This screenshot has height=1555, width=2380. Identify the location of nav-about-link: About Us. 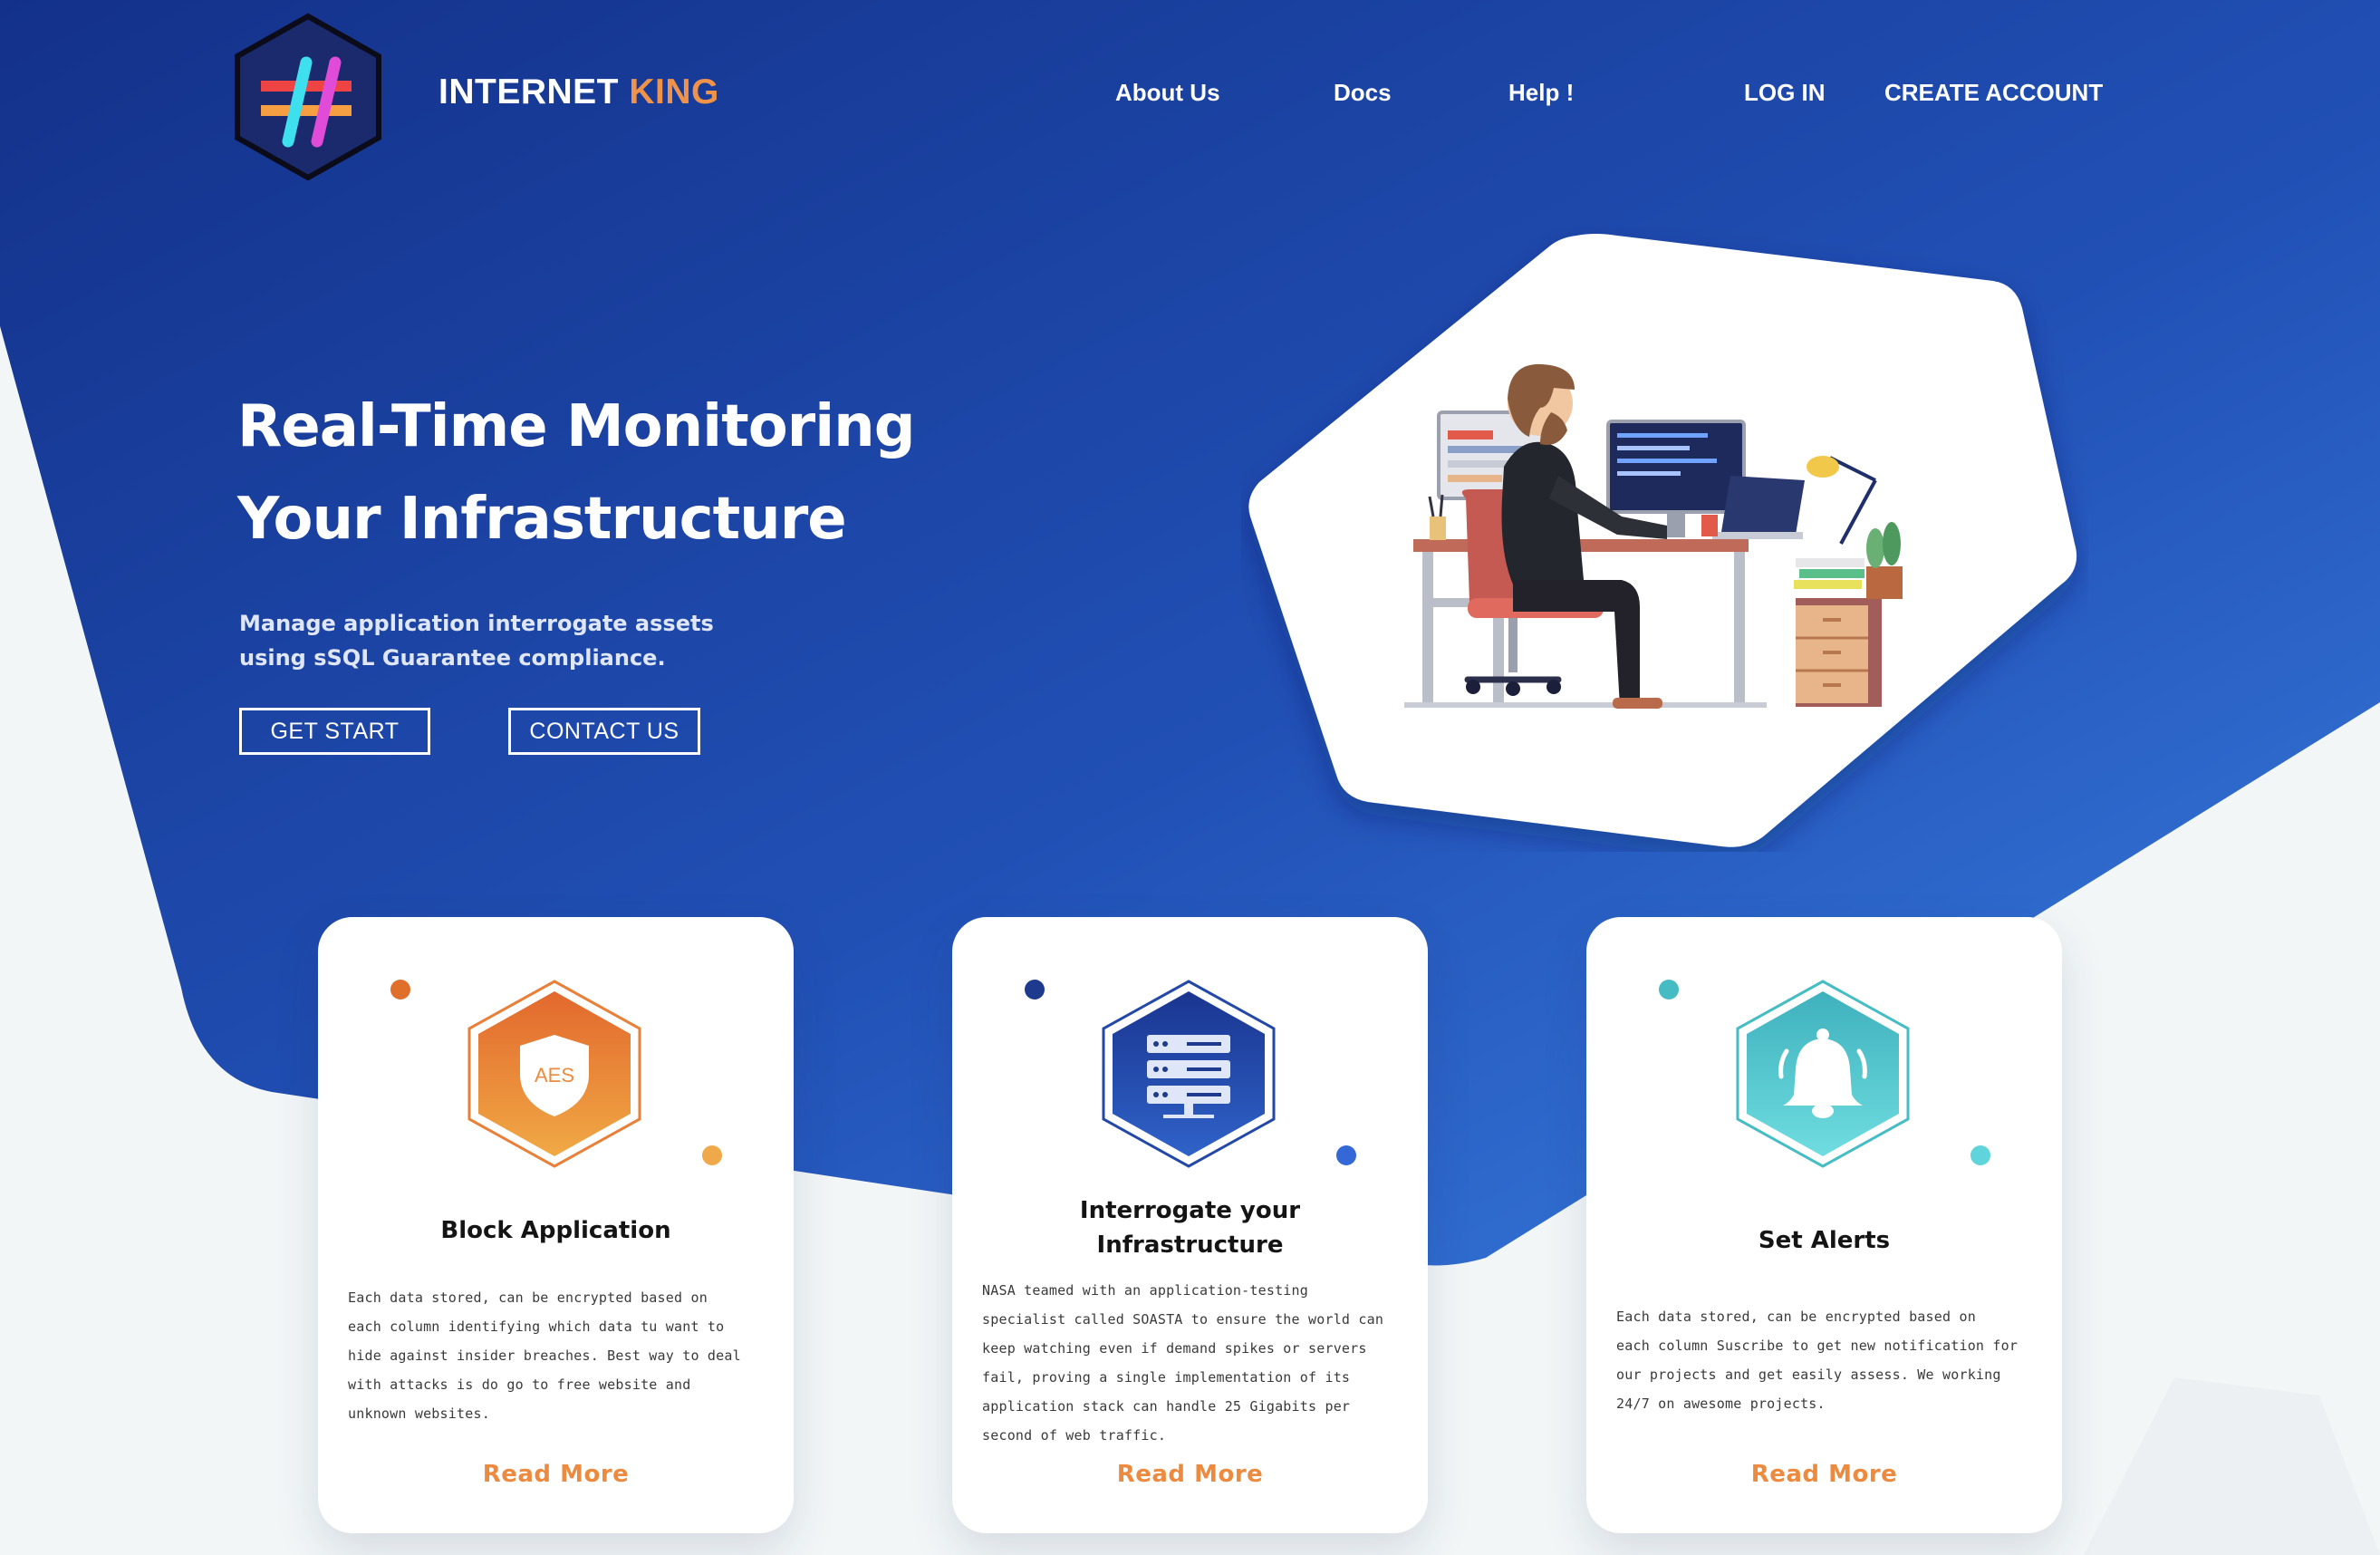
(1167, 93).